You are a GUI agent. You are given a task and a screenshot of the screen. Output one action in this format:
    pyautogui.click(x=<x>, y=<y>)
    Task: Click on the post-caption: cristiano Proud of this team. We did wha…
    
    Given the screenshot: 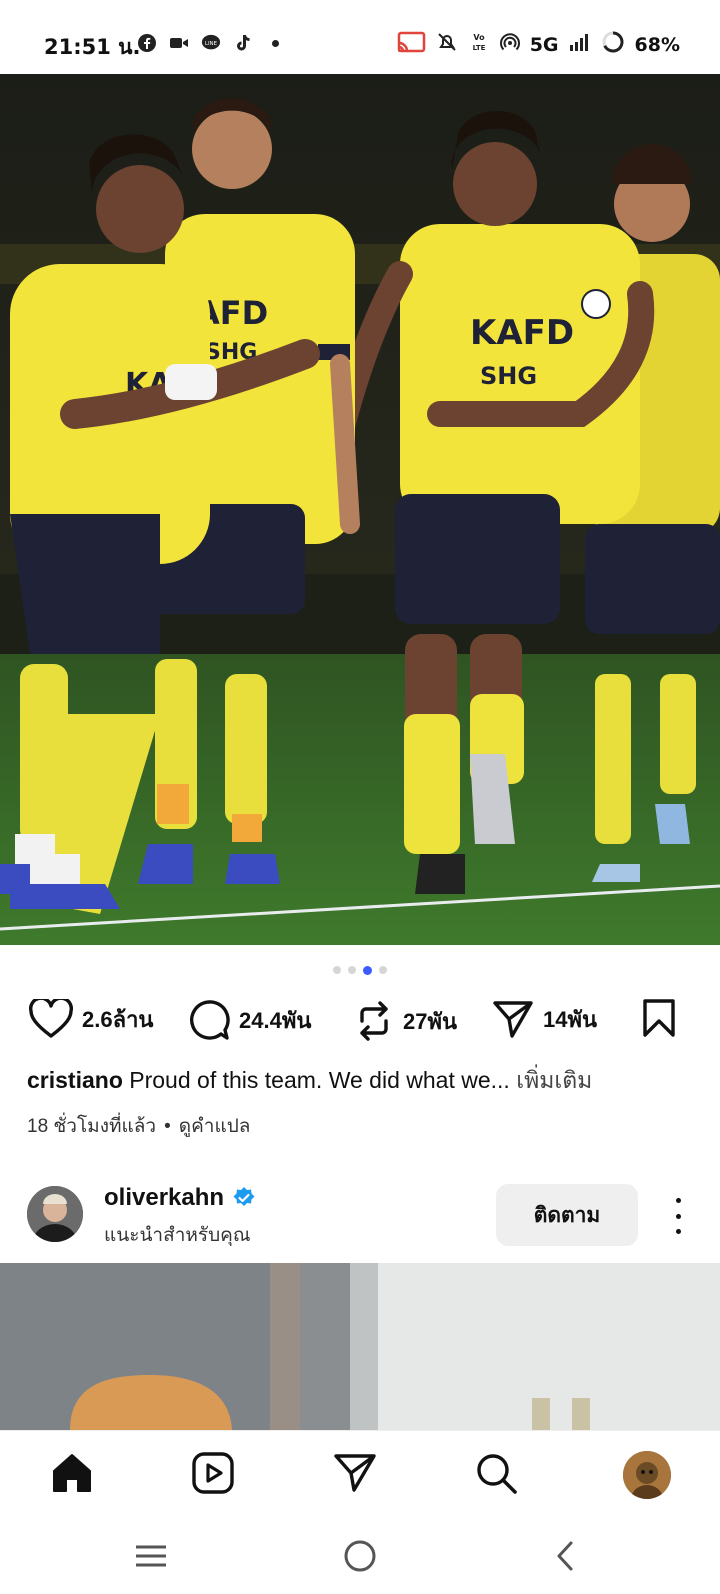 What is the action you would take?
    pyautogui.click(x=367, y=1081)
    